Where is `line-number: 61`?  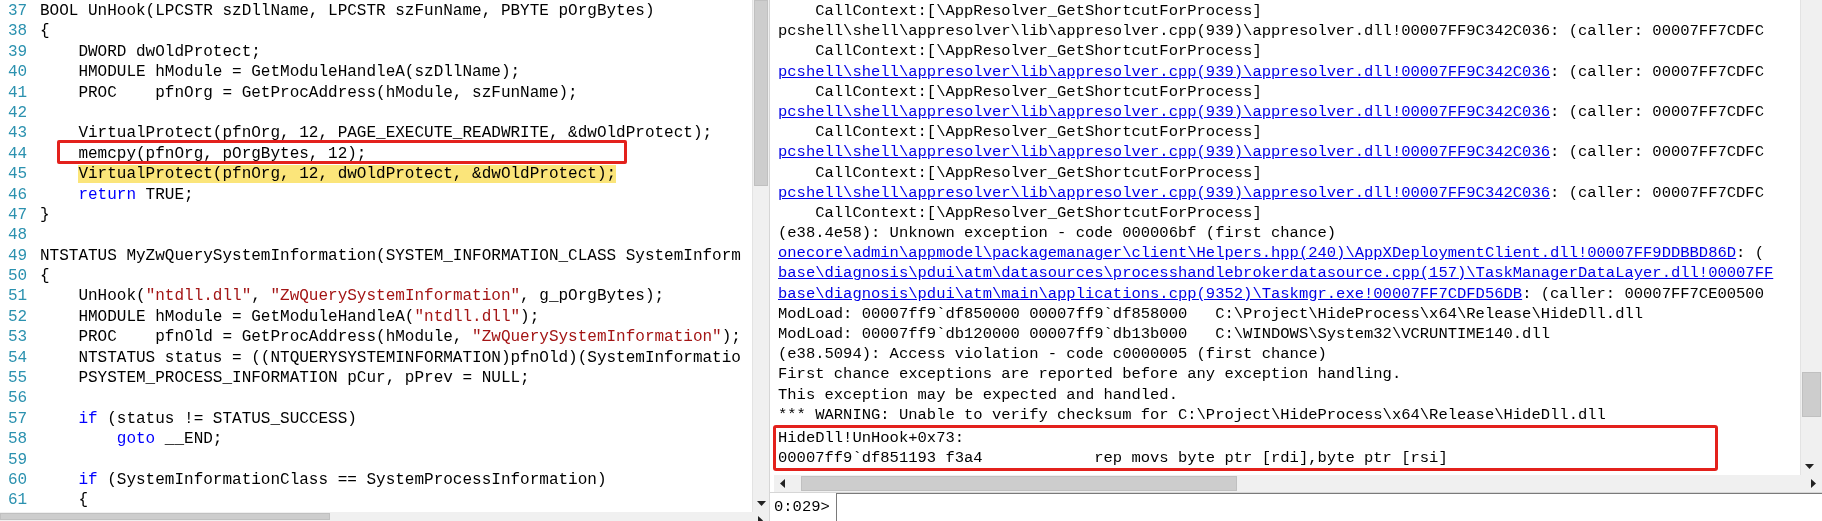
line-number: 61 is located at coordinates (18, 500).